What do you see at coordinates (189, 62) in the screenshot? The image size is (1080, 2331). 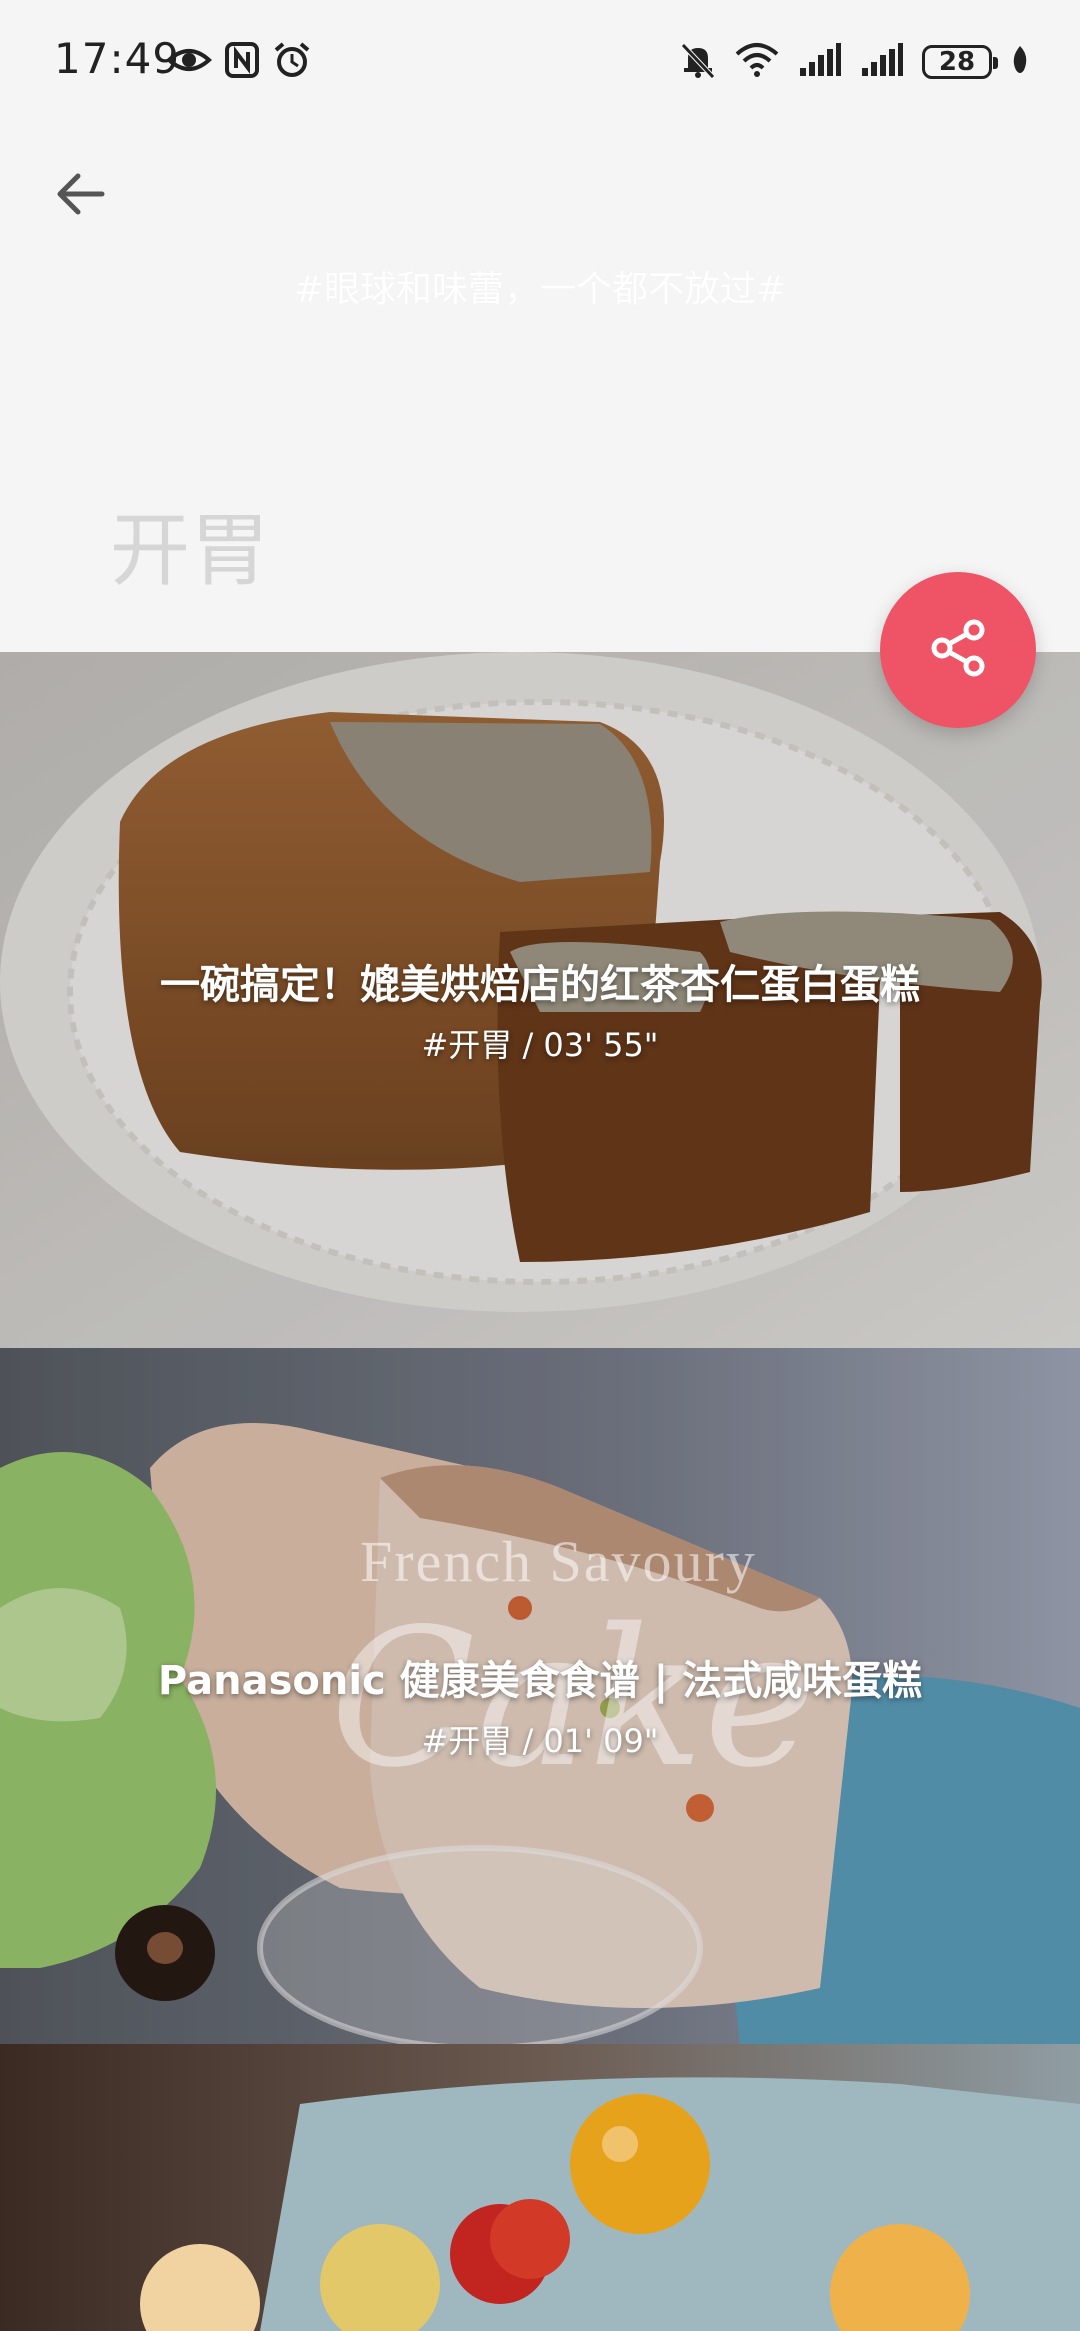 I see `eye-icon` at bounding box center [189, 62].